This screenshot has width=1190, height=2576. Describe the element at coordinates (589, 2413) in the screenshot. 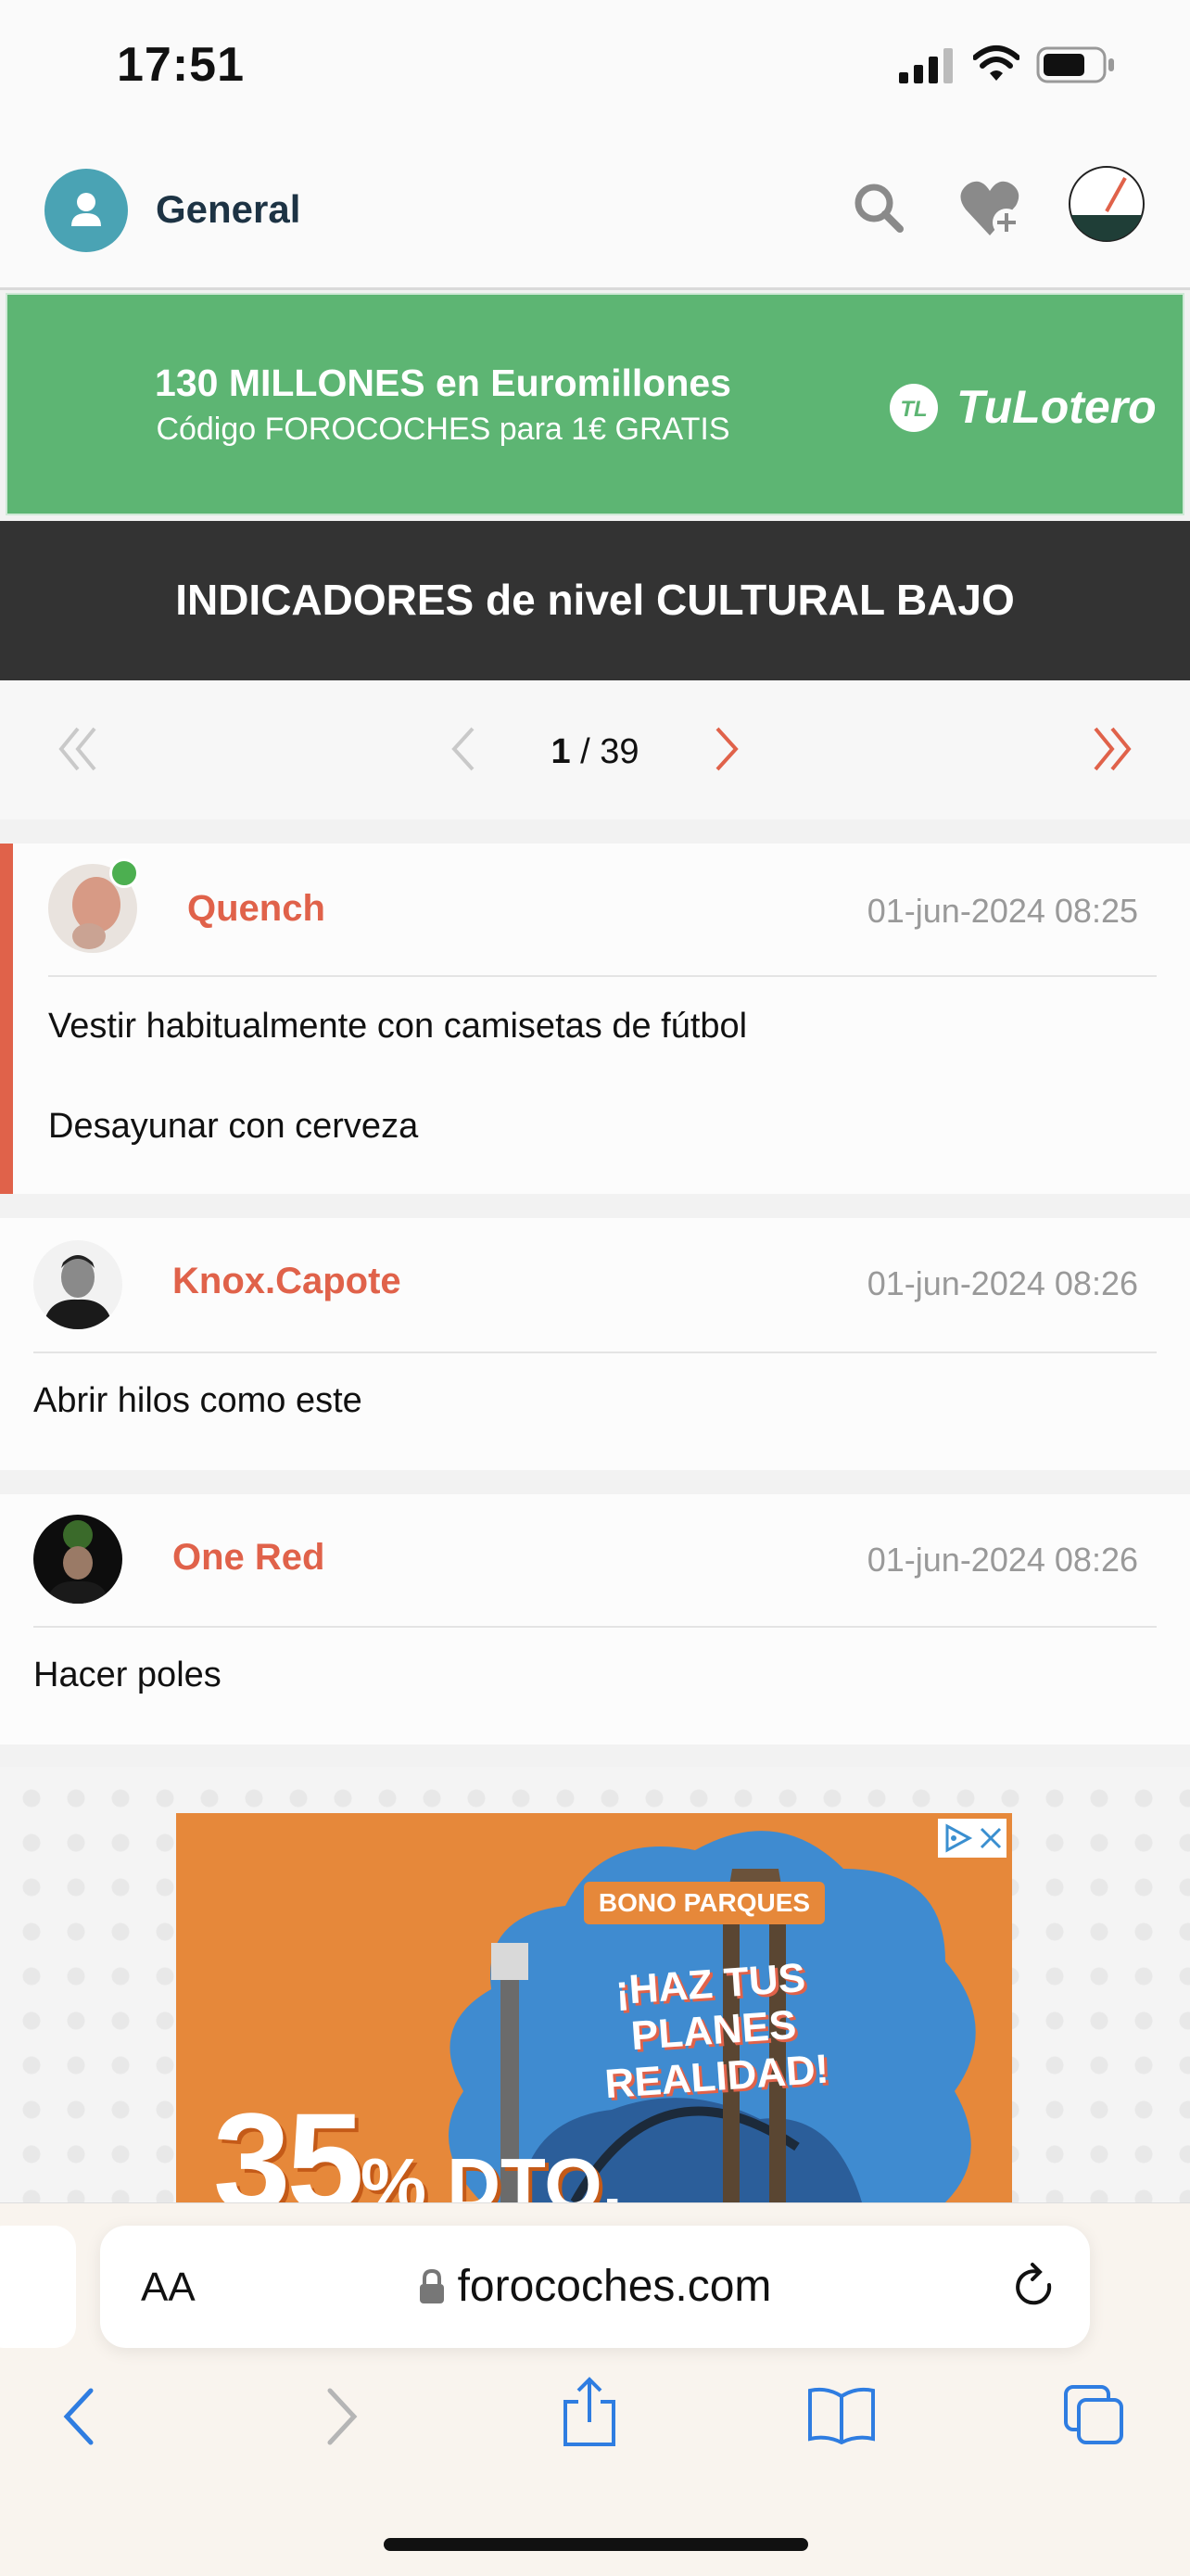

I see `share-icon` at that location.